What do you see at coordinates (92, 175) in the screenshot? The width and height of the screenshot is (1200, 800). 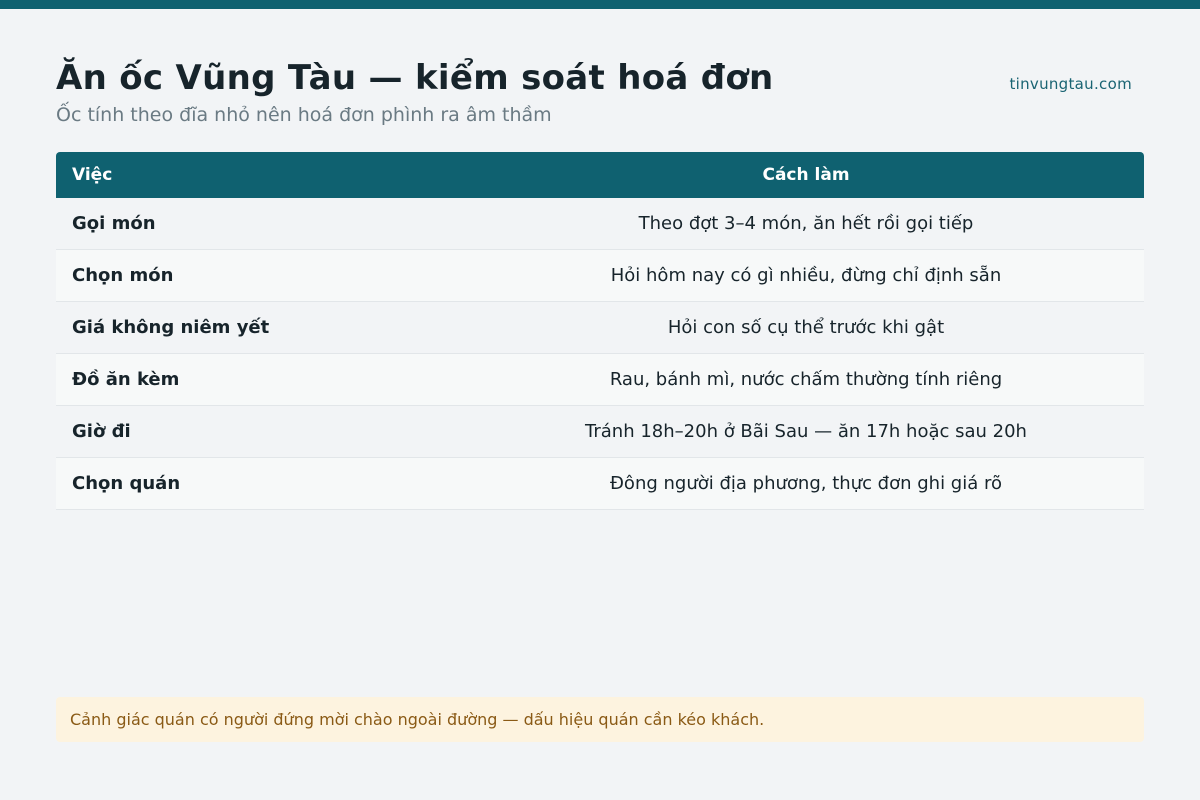 I see `column-header-task: Việc` at bounding box center [92, 175].